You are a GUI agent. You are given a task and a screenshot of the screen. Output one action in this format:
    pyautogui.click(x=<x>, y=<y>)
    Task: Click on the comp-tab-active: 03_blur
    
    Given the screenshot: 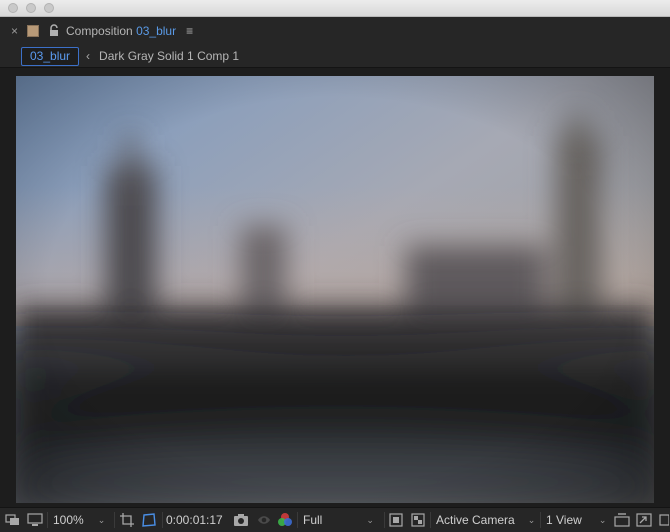 What is the action you would take?
    pyautogui.click(x=50, y=56)
    